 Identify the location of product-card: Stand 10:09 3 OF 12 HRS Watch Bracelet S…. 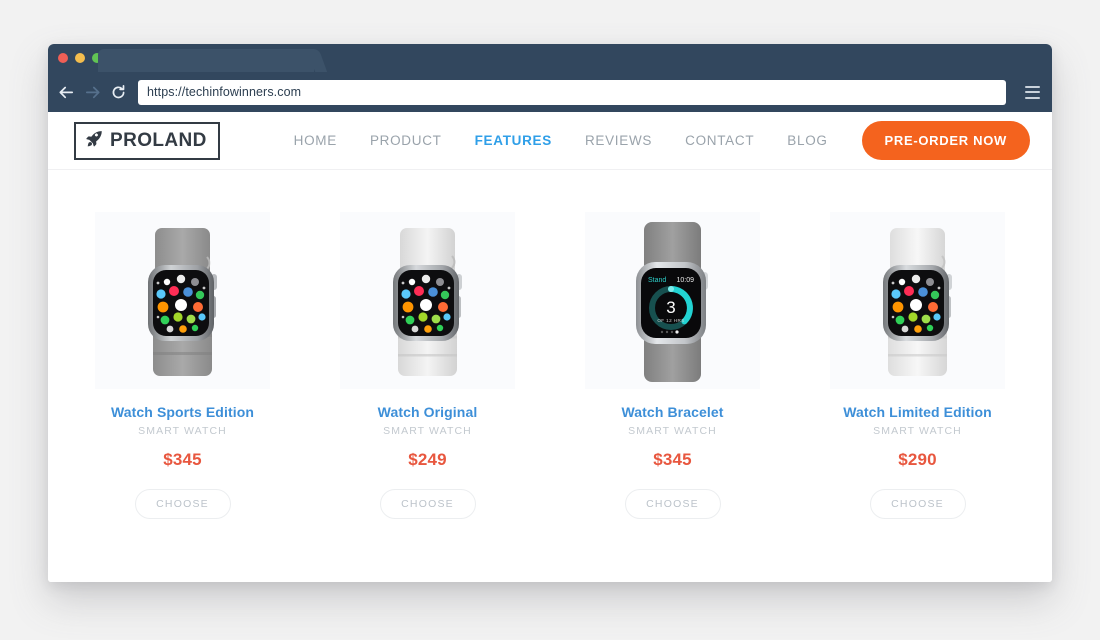
(672, 365).